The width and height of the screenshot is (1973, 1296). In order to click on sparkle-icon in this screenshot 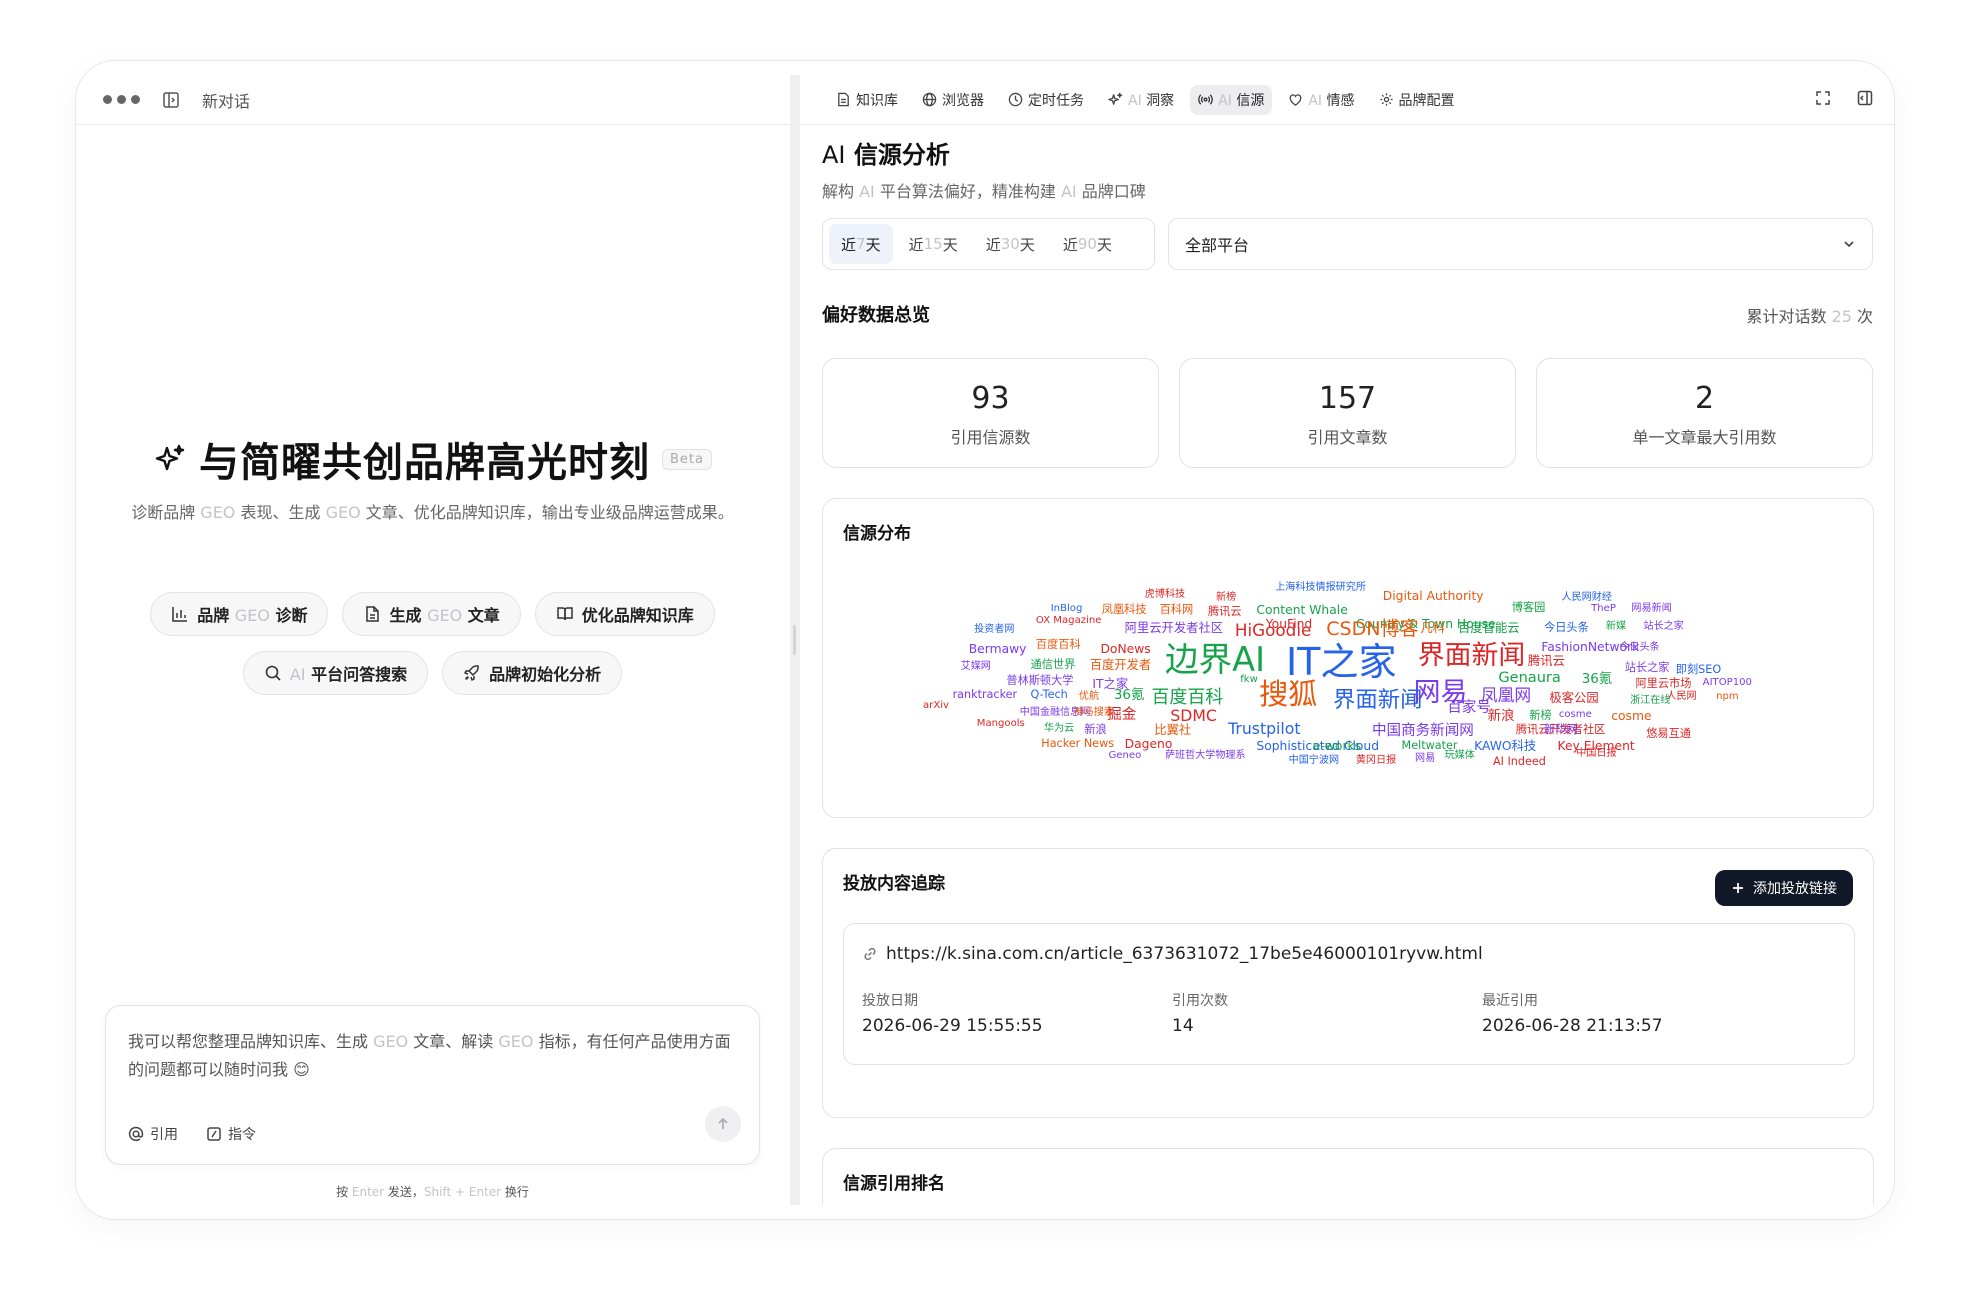, I will do `click(1115, 99)`.